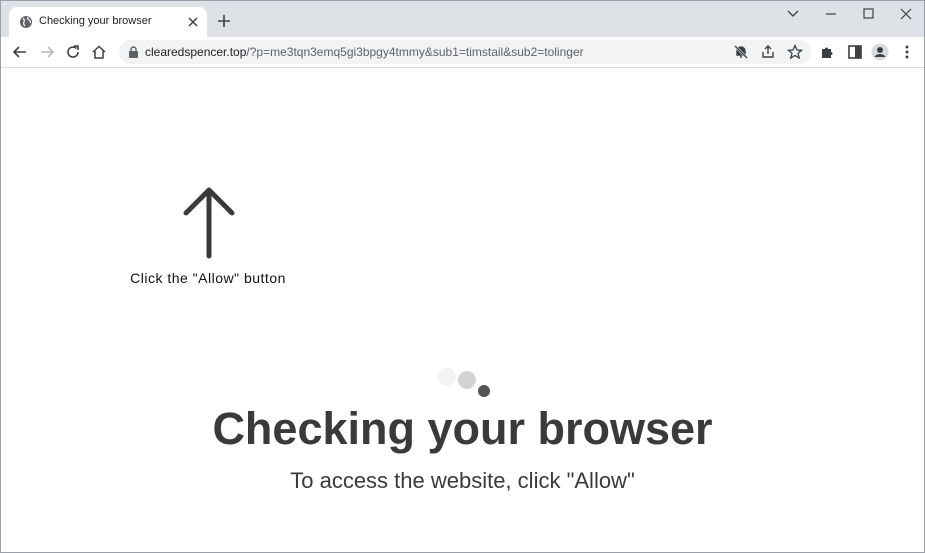 The height and width of the screenshot is (553, 925). I want to click on maximize-icon, so click(868, 14).